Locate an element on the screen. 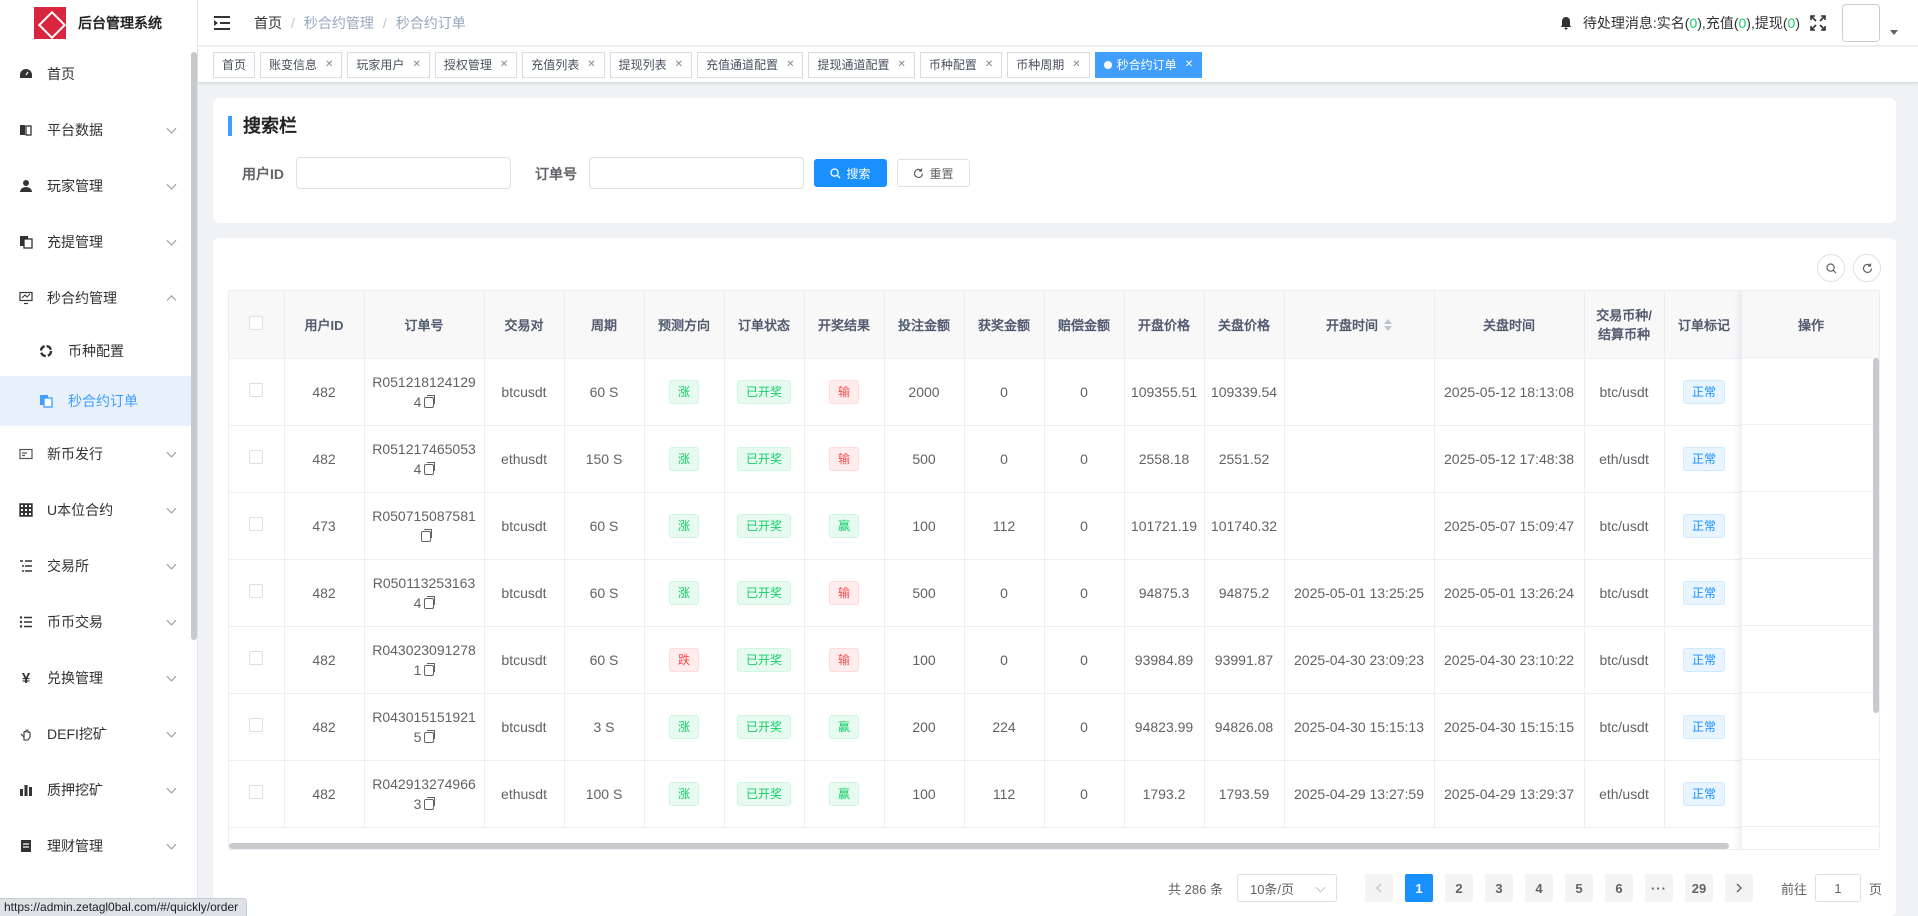 The height and width of the screenshot is (916, 1918). prev-page-button is located at coordinates (1378, 888).